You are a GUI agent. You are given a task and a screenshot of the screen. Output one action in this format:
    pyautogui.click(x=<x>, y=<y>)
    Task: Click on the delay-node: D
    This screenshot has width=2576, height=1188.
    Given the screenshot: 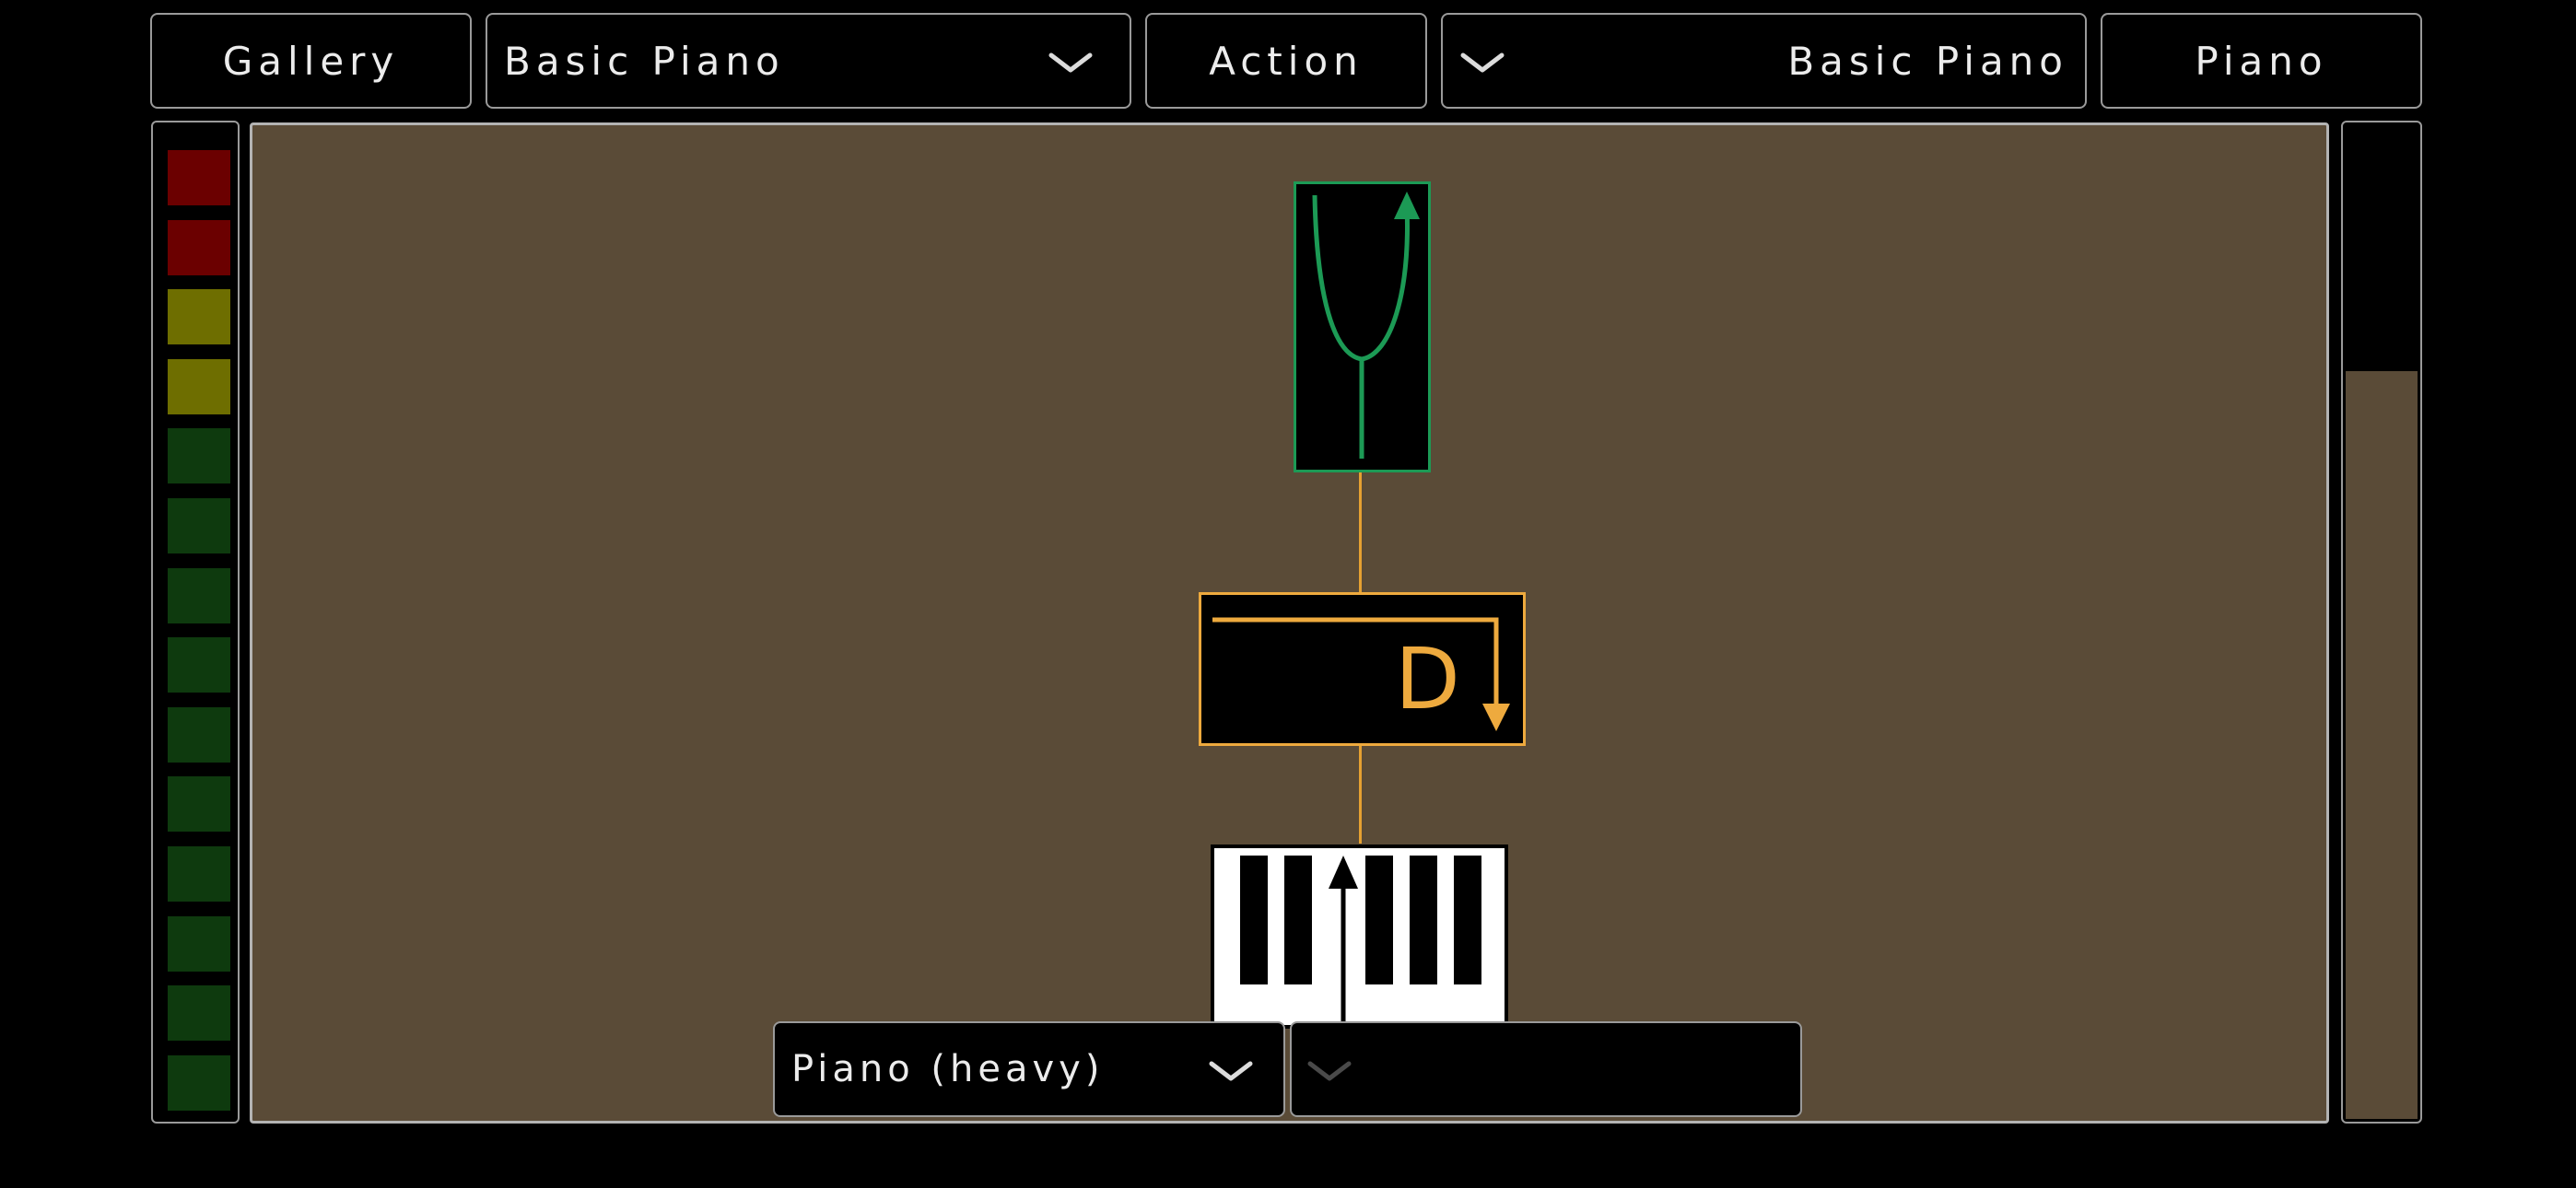 What is the action you would take?
    pyautogui.click(x=1362, y=669)
    